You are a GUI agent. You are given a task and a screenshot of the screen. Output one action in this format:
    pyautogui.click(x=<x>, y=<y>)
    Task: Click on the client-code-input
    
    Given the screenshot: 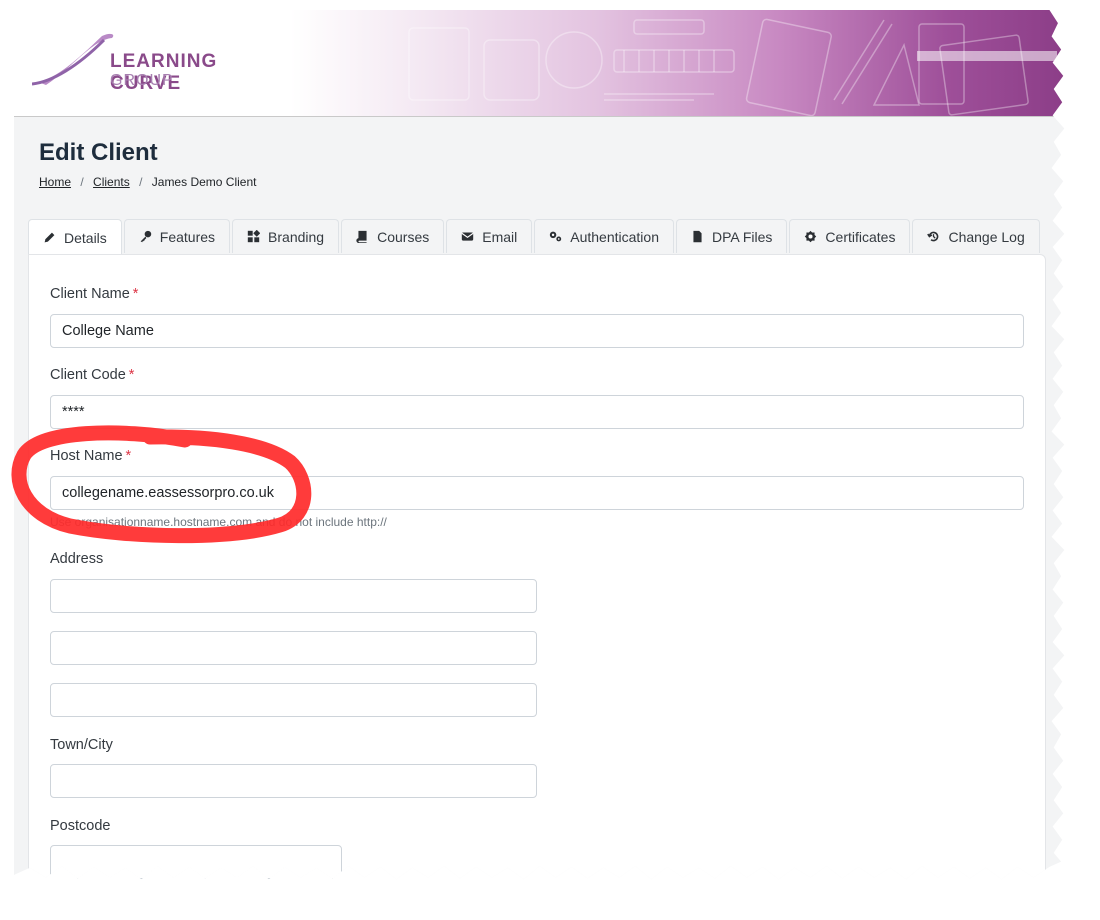 What is the action you would take?
    pyautogui.click(x=537, y=412)
    